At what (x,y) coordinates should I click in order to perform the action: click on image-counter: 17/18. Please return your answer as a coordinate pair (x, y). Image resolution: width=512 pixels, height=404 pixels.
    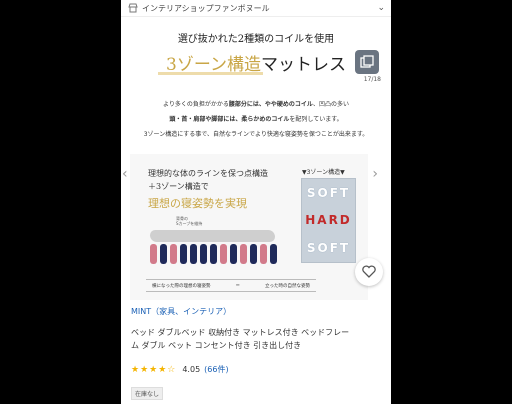
    Looking at the image, I should click on (372, 79).